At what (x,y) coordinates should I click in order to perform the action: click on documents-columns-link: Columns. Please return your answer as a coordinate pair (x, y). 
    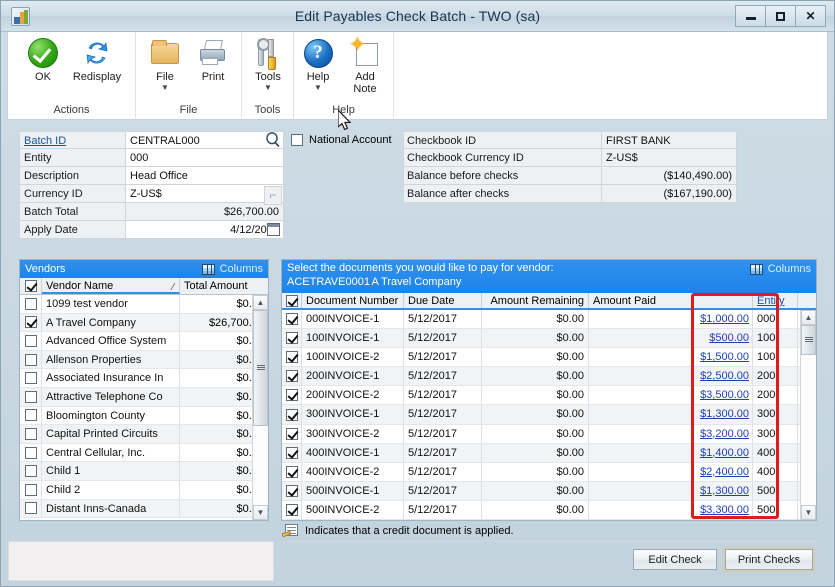
    Looking at the image, I should click on (789, 269).